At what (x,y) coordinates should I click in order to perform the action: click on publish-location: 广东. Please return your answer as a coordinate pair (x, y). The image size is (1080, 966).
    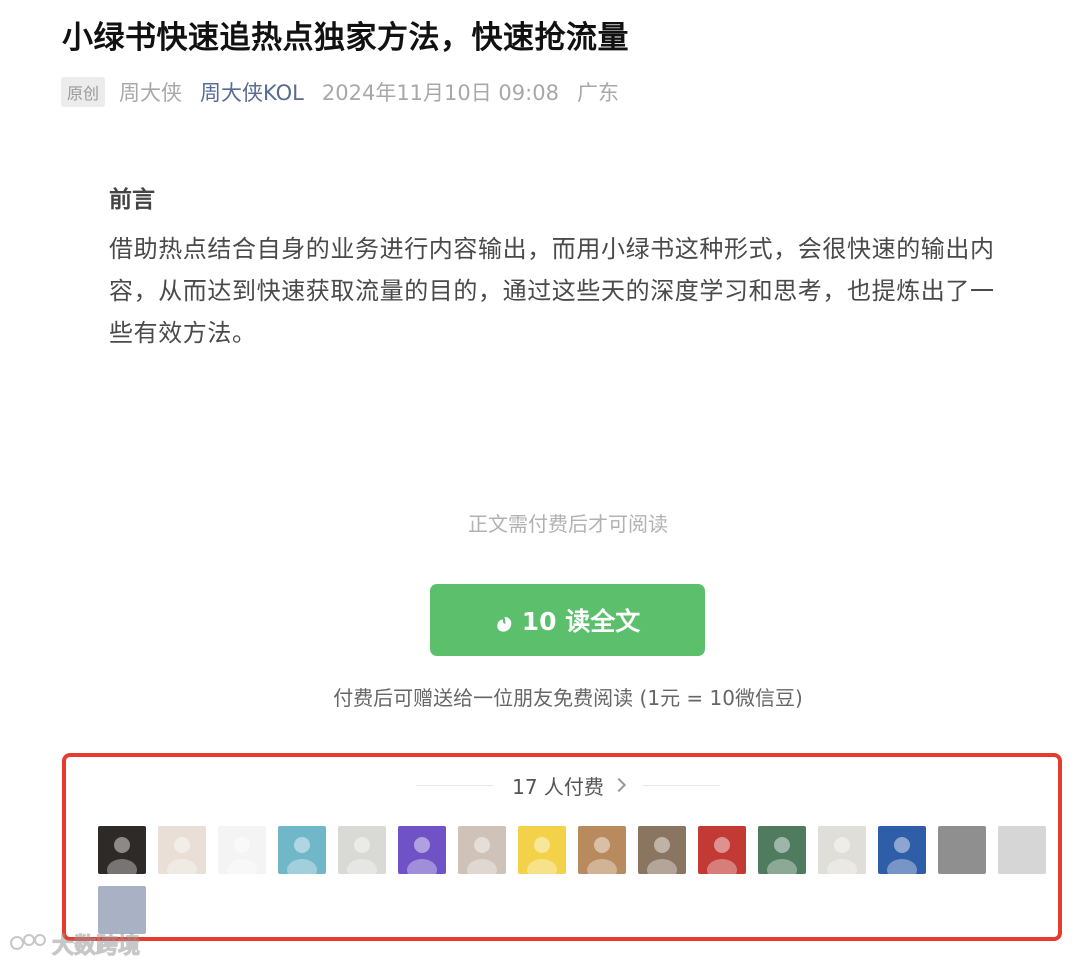
    Looking at the image, I should click on (597, 93).